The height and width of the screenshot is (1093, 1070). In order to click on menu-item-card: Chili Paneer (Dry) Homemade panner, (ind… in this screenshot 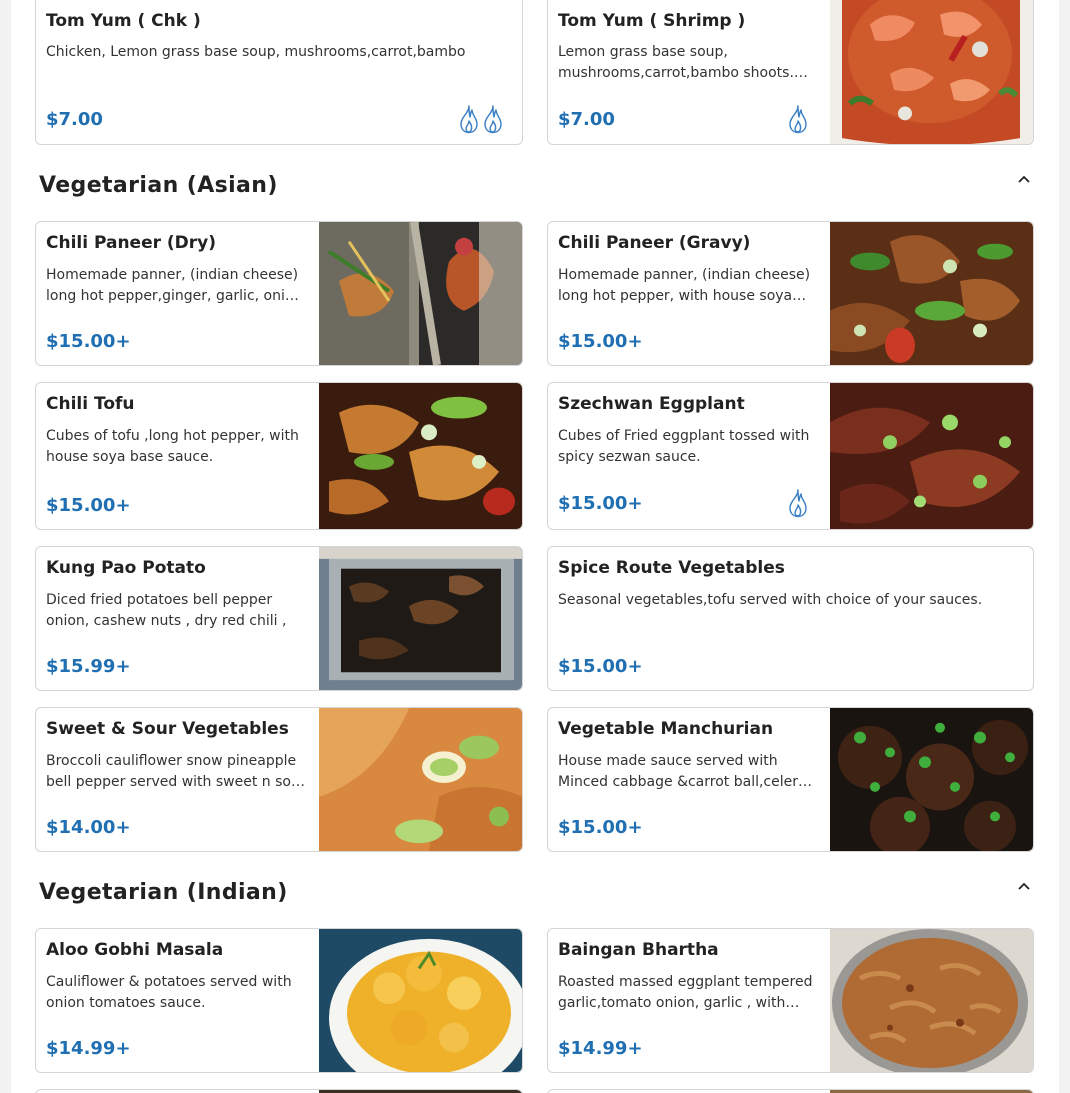, I will do `click(279, 293)`.